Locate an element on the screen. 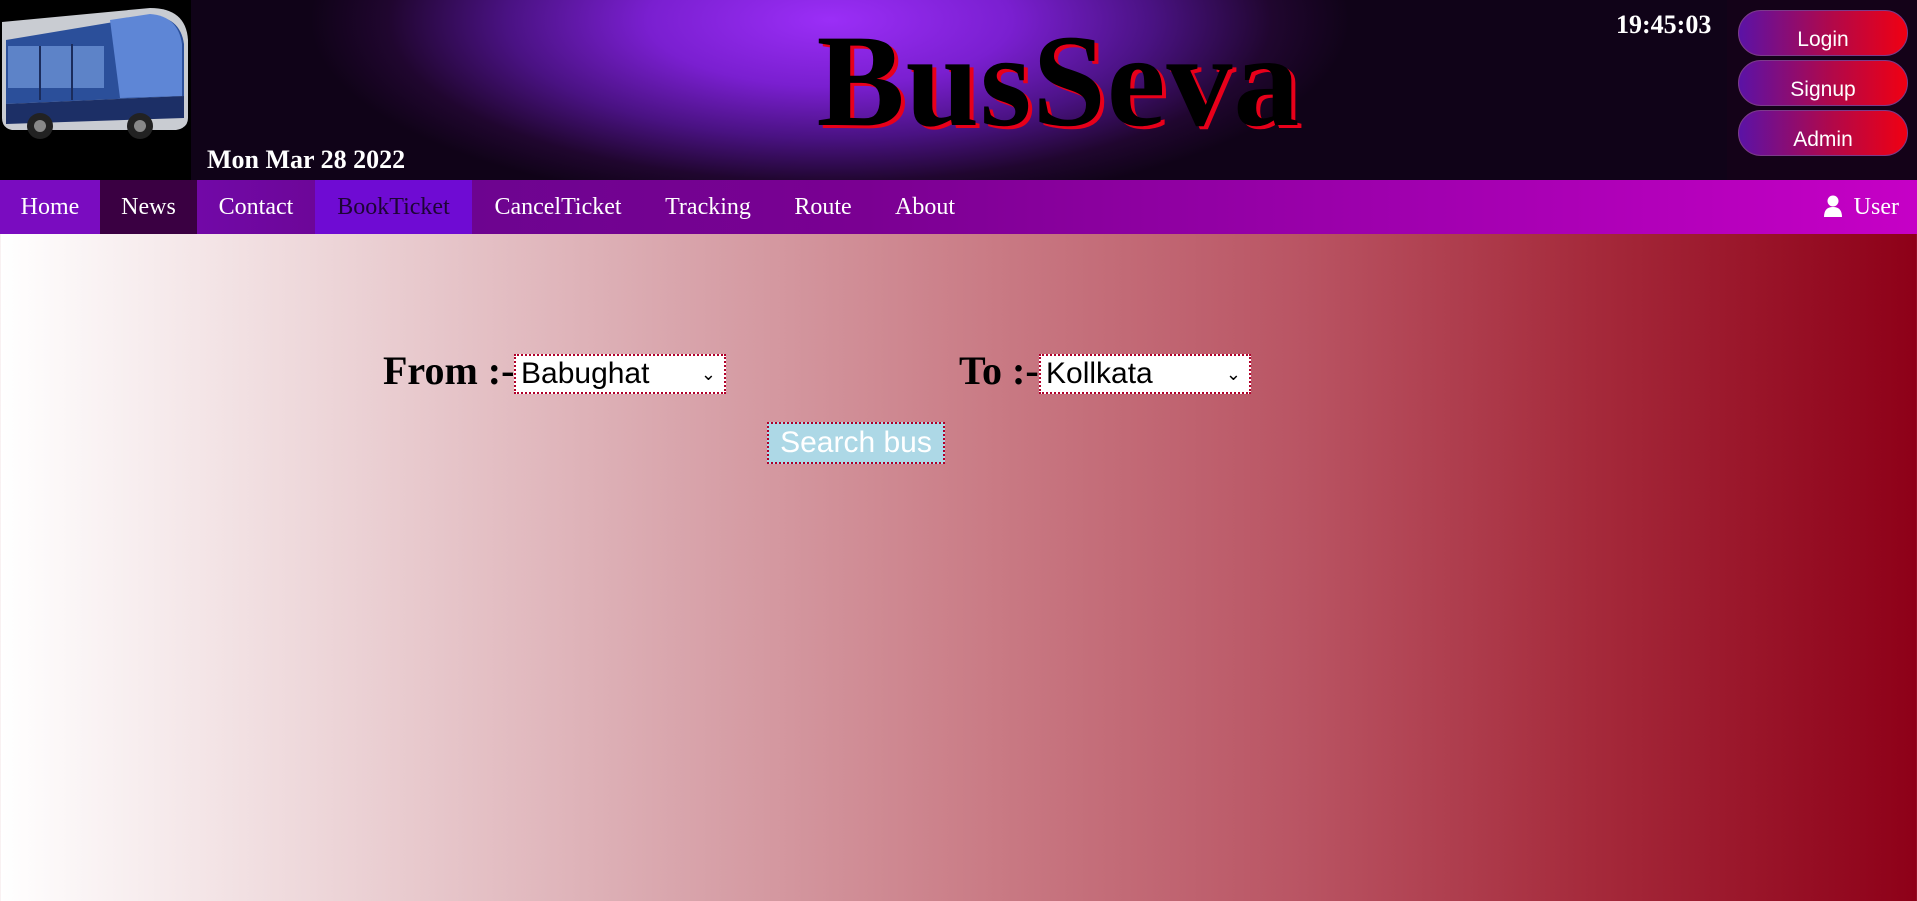  nav-about: About is located at coordinates (925, 207).